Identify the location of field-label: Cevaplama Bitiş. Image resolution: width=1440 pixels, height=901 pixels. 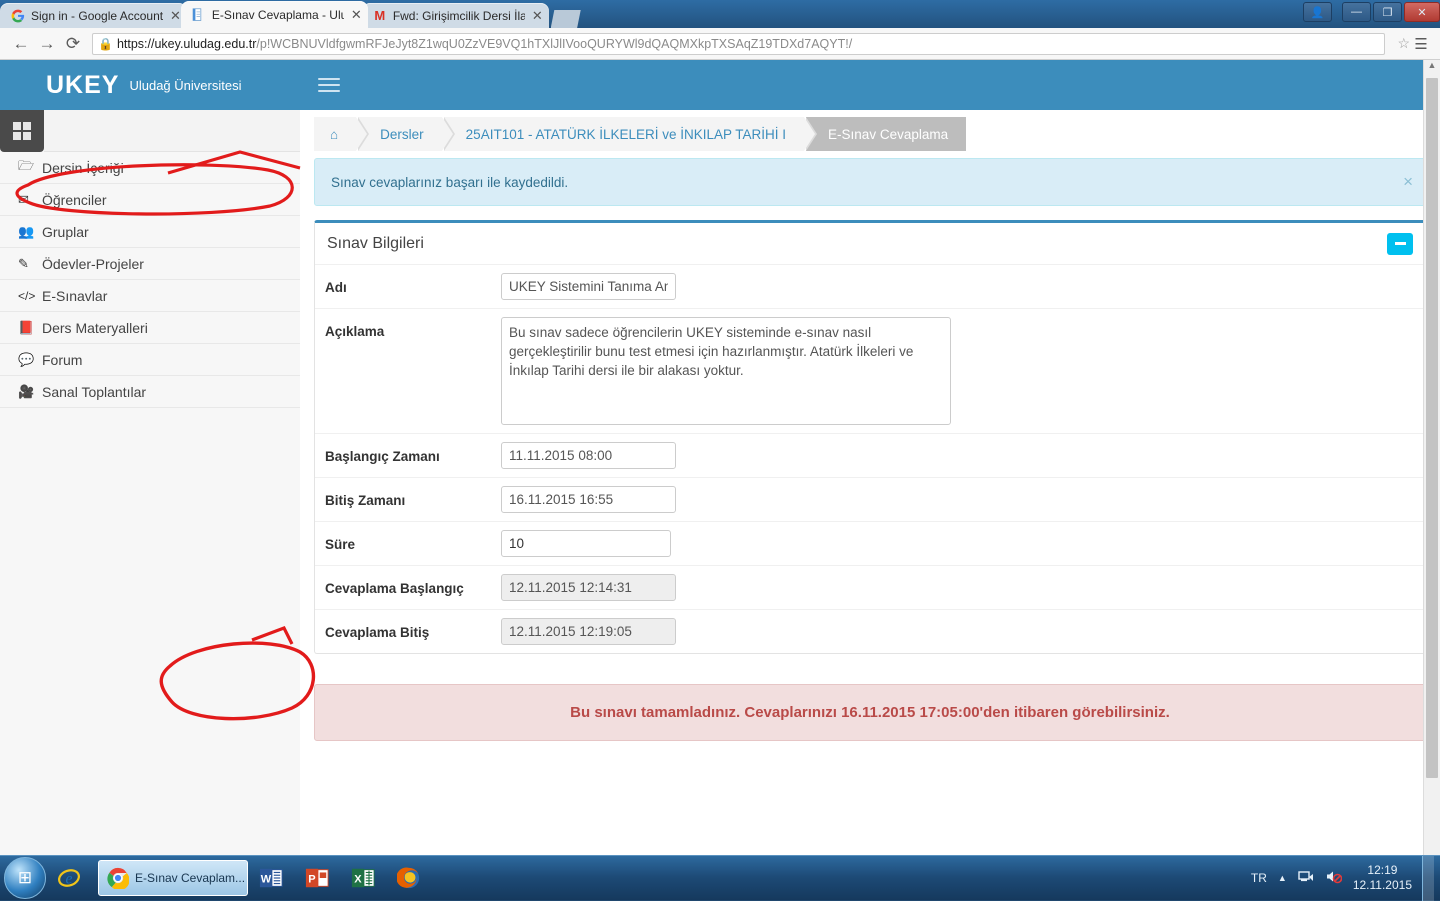
(413, 629).